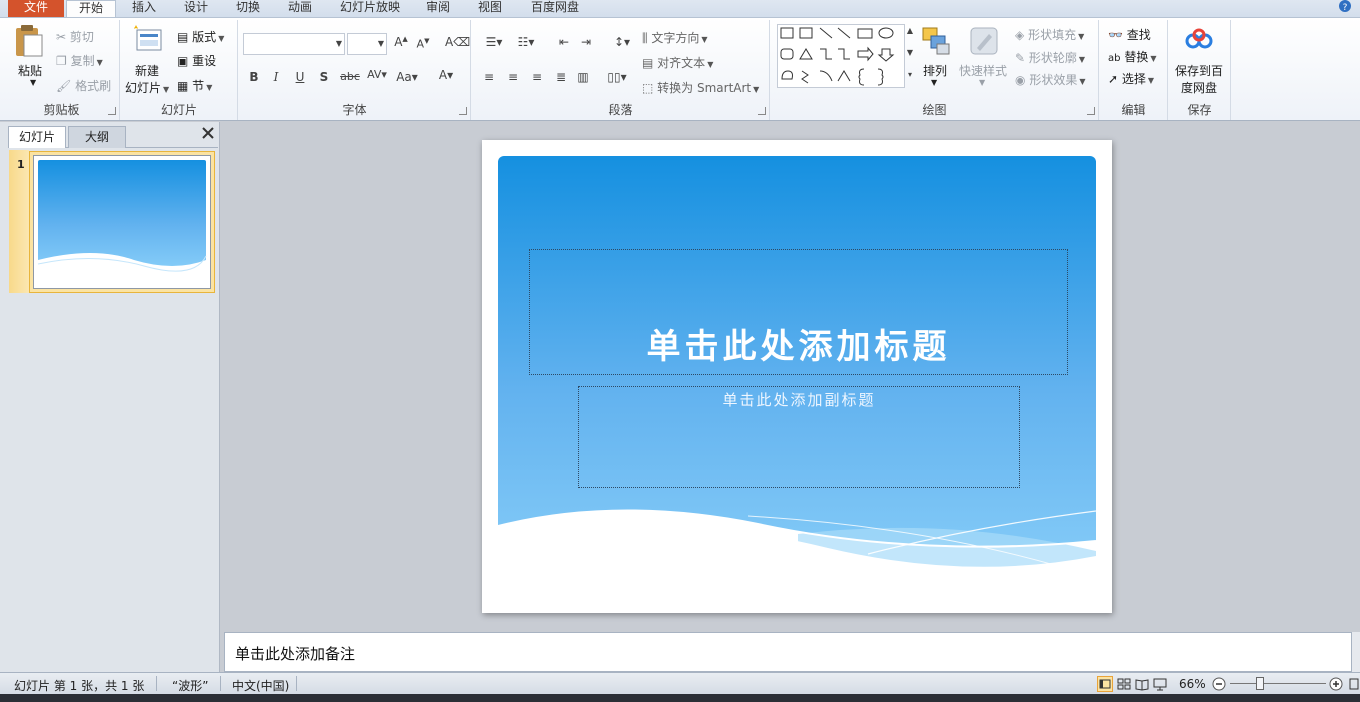  I want to click on zoom-out-icon, so click(1219, 684).